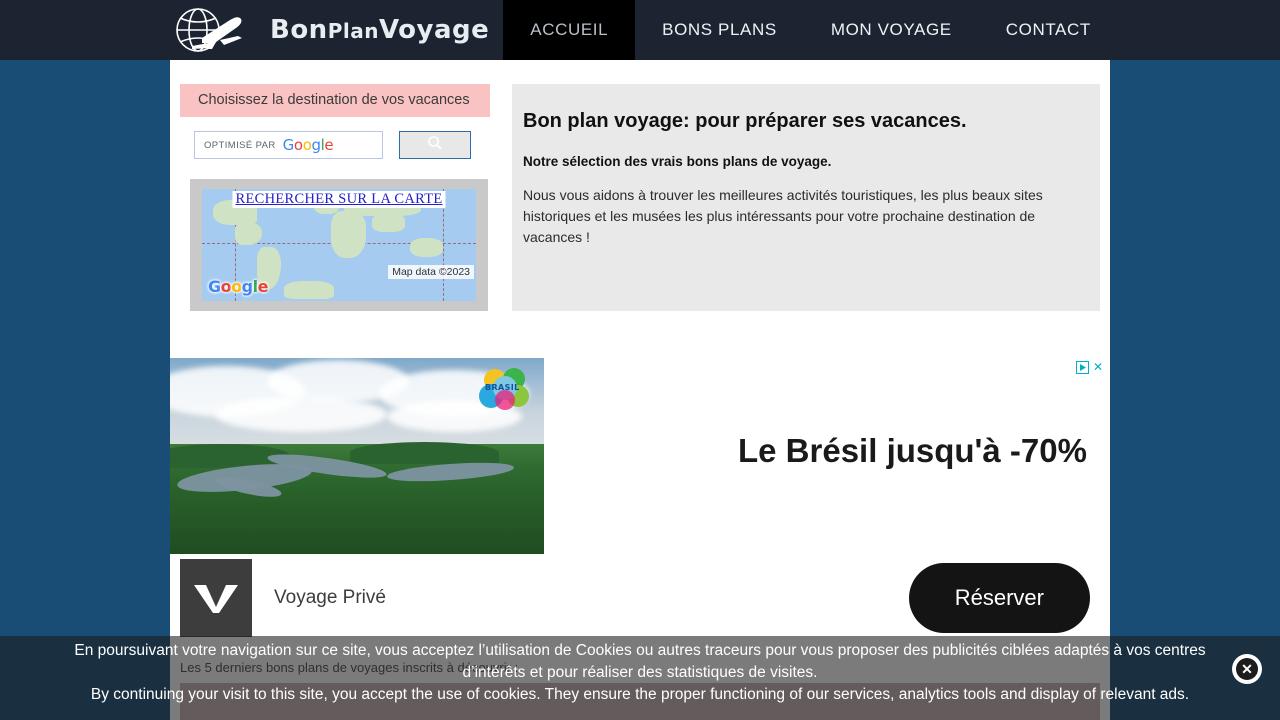 Image resolution: width=1280 pixels, height=720 pixels. Describe the element at coordinates (638, 598) in the screenshot. I see `ad-advertiser-bar: Voyage Privé Réserver` at that location.